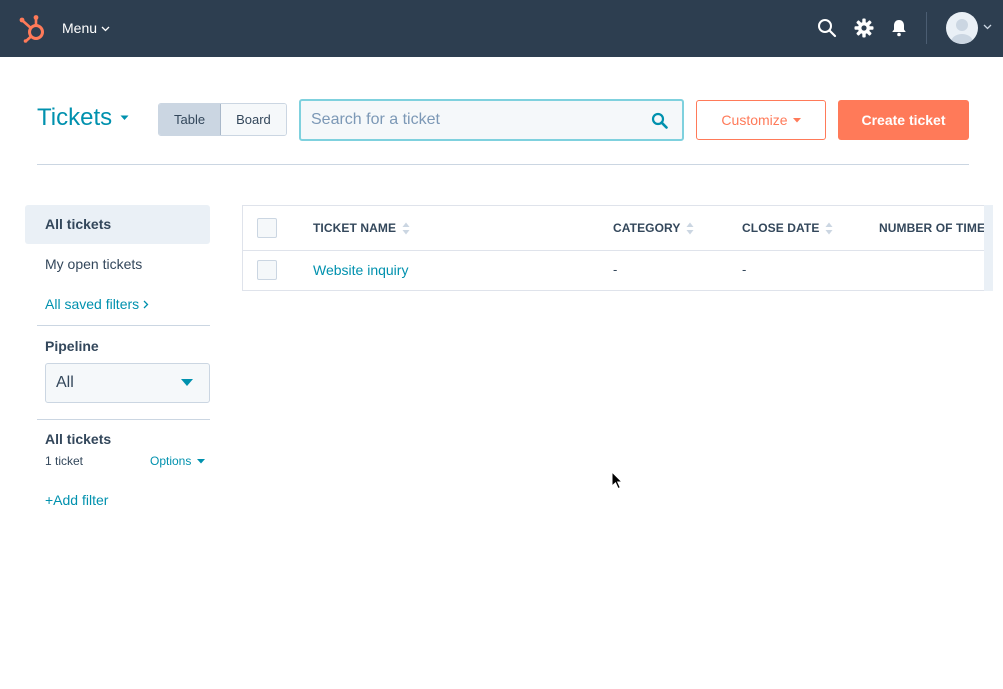  What do you see at coordinates (988, 248) in the screenshot?
I see `table-horizontal-scroll-edge` at bounding box center [988, 248].